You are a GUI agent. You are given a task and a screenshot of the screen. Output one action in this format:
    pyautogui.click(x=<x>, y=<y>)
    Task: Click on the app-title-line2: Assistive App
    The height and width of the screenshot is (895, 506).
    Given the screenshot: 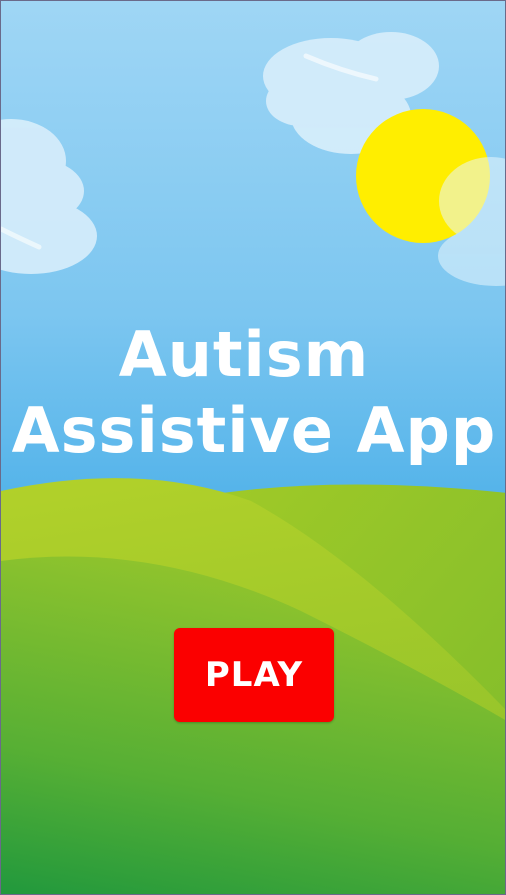 What is the action you would take?
    pyautogui.click(x=254, y=430)
    